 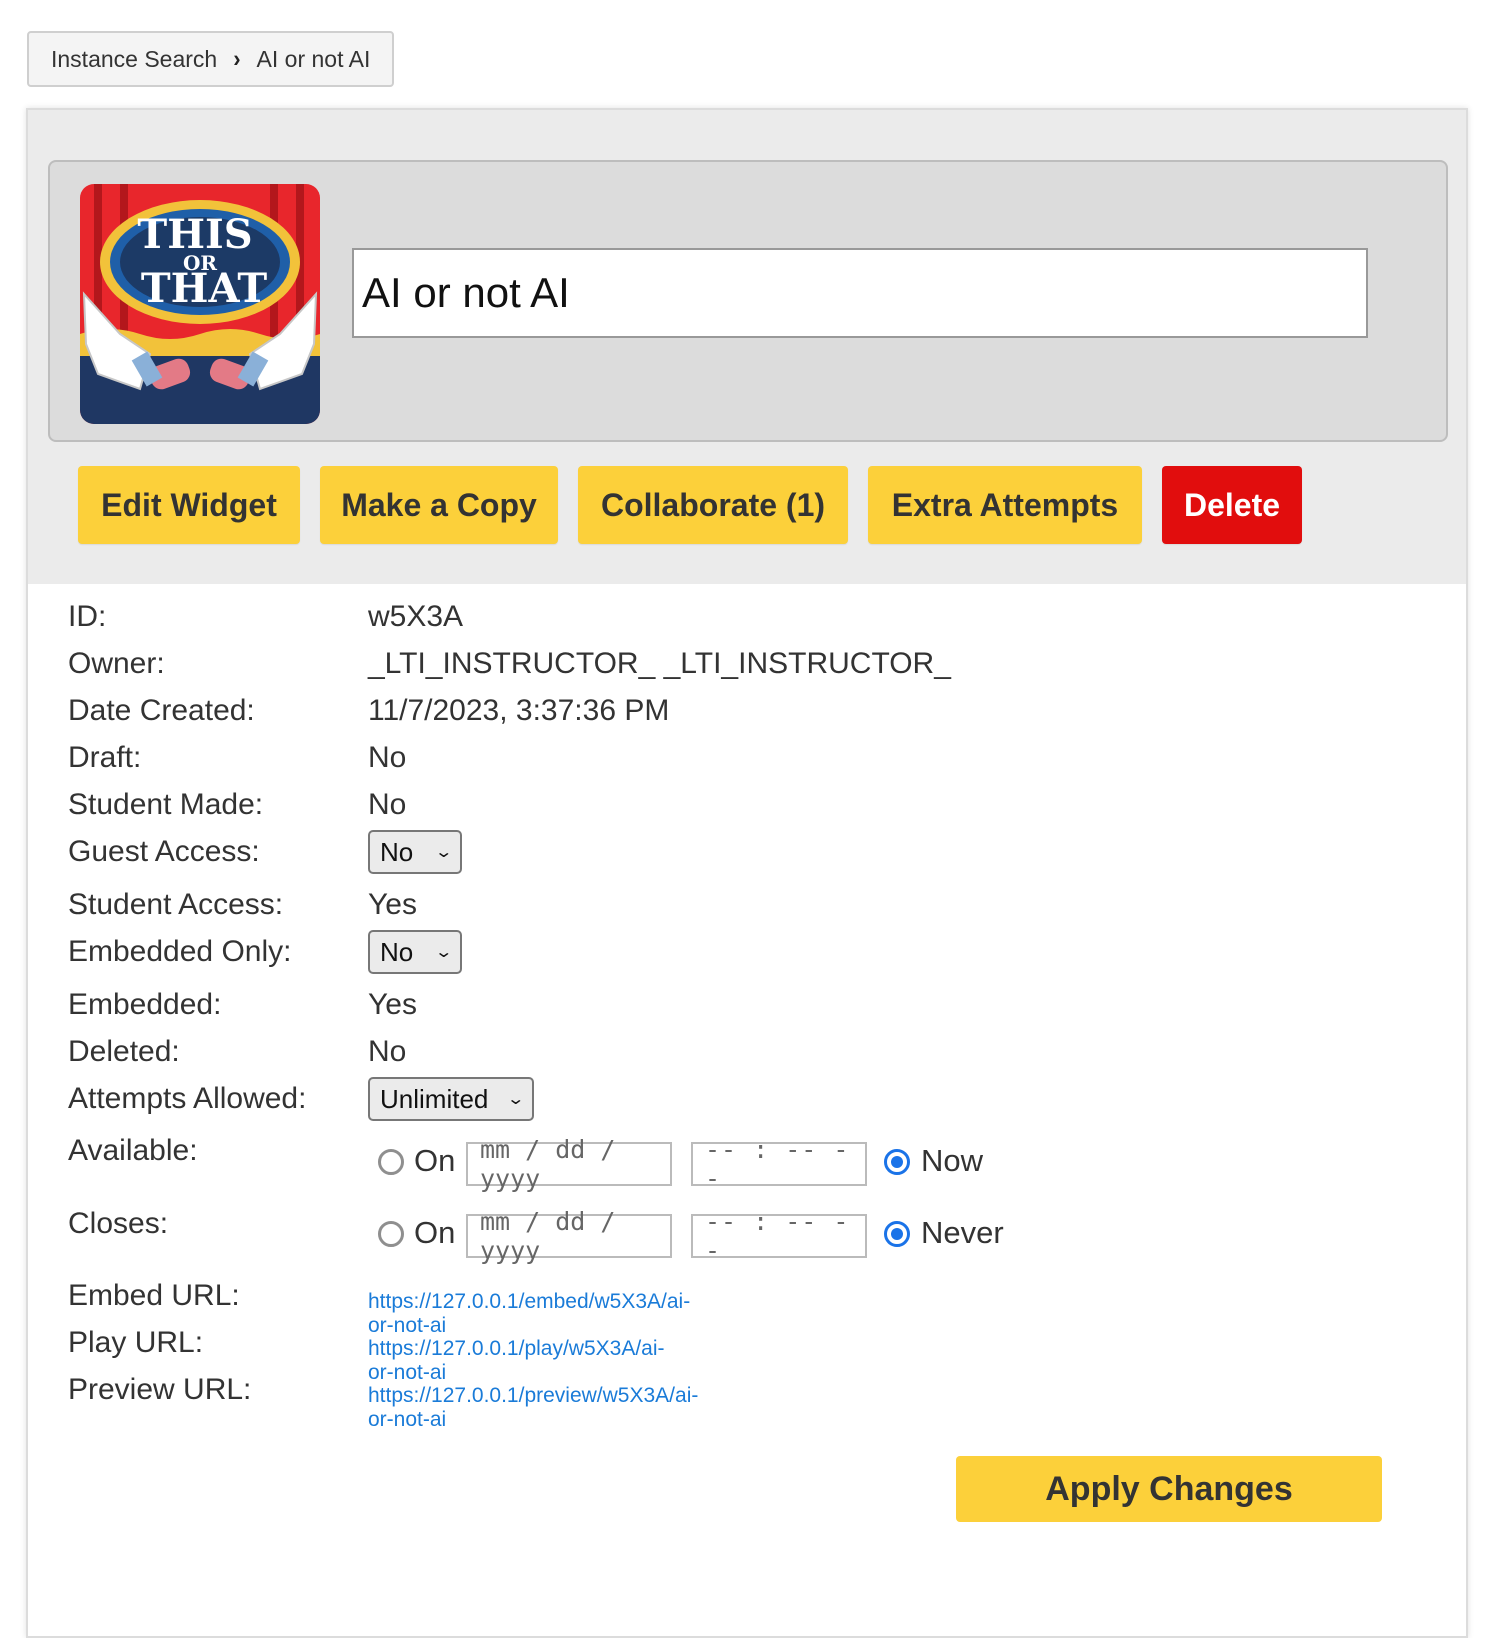 What do you see at coordinates (897, 1162) in the screenshot?
I see `available-now-radio` at bounding box center [897, 1162].